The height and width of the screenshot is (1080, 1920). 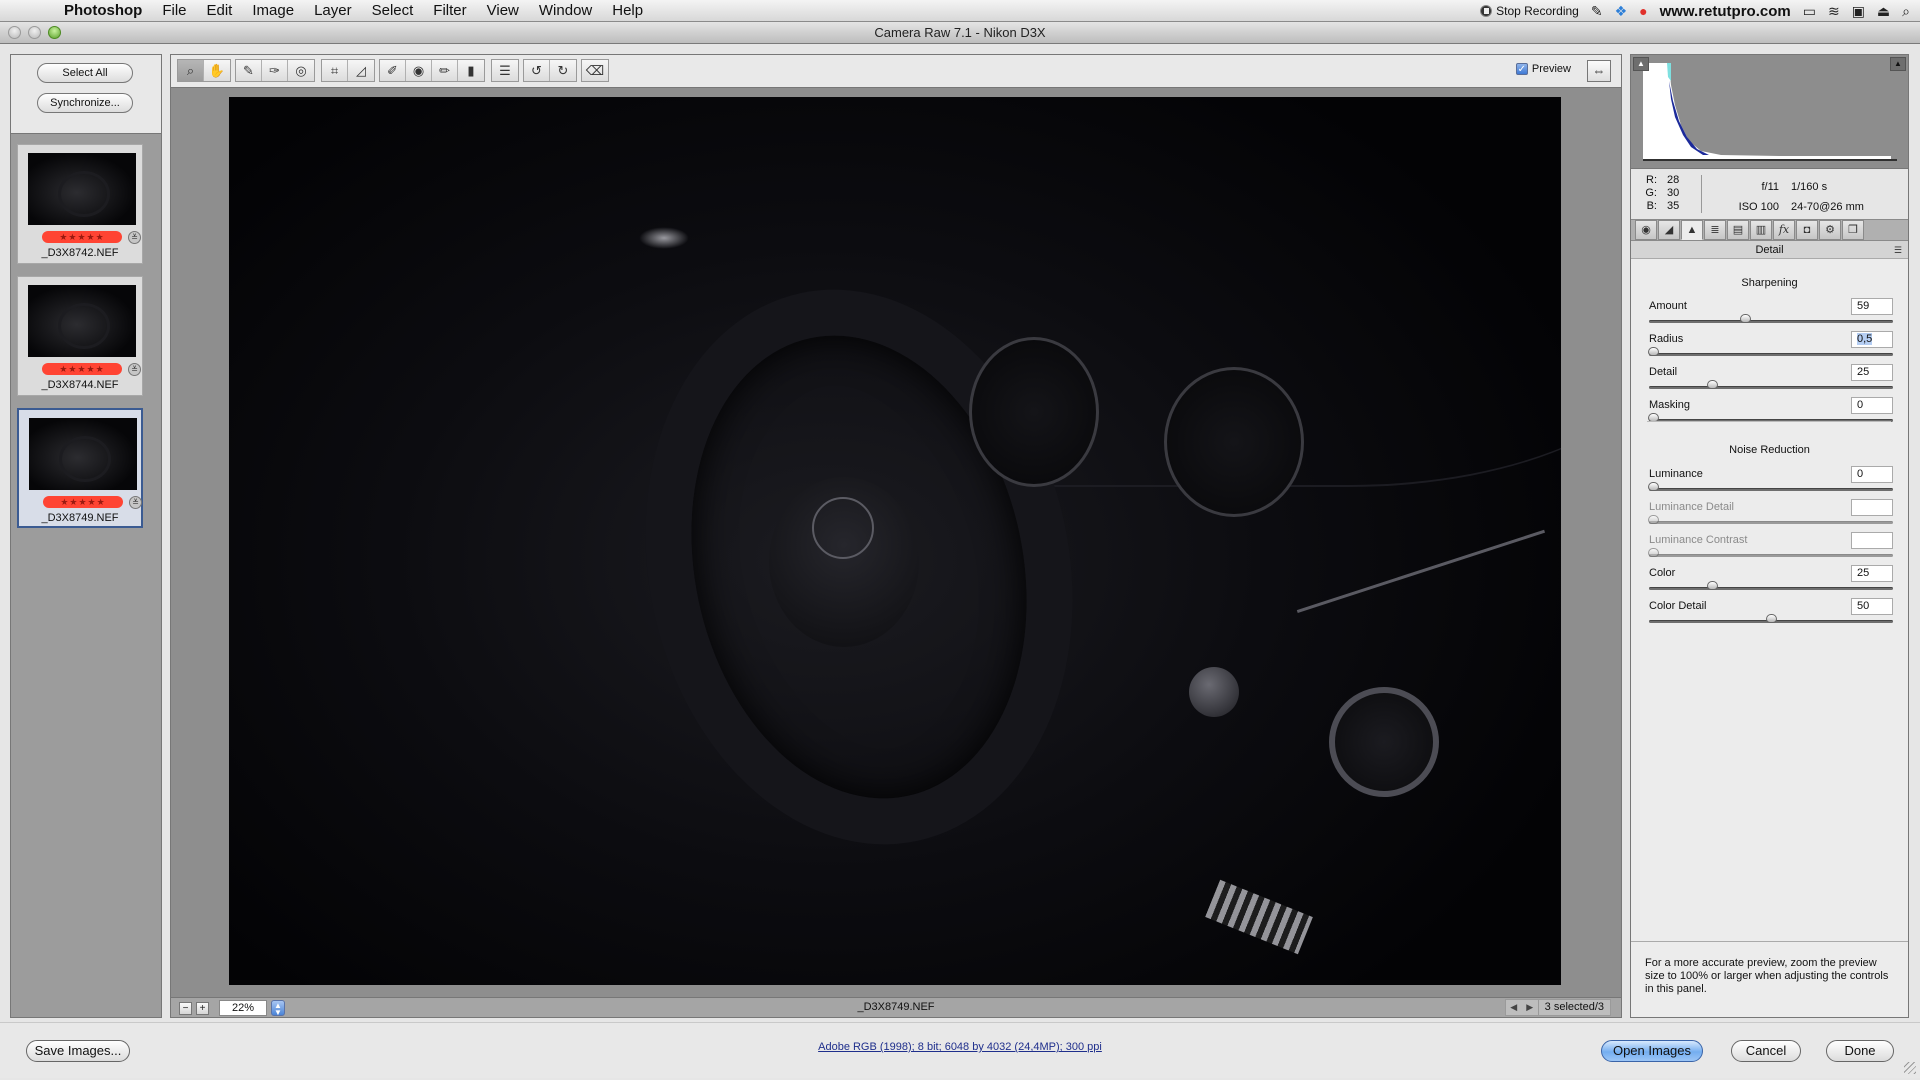 What do you see at coordinates (1872, 405) in the screenshot?
I see `masking-value-field: 0` at bounding box center [1872, 405].